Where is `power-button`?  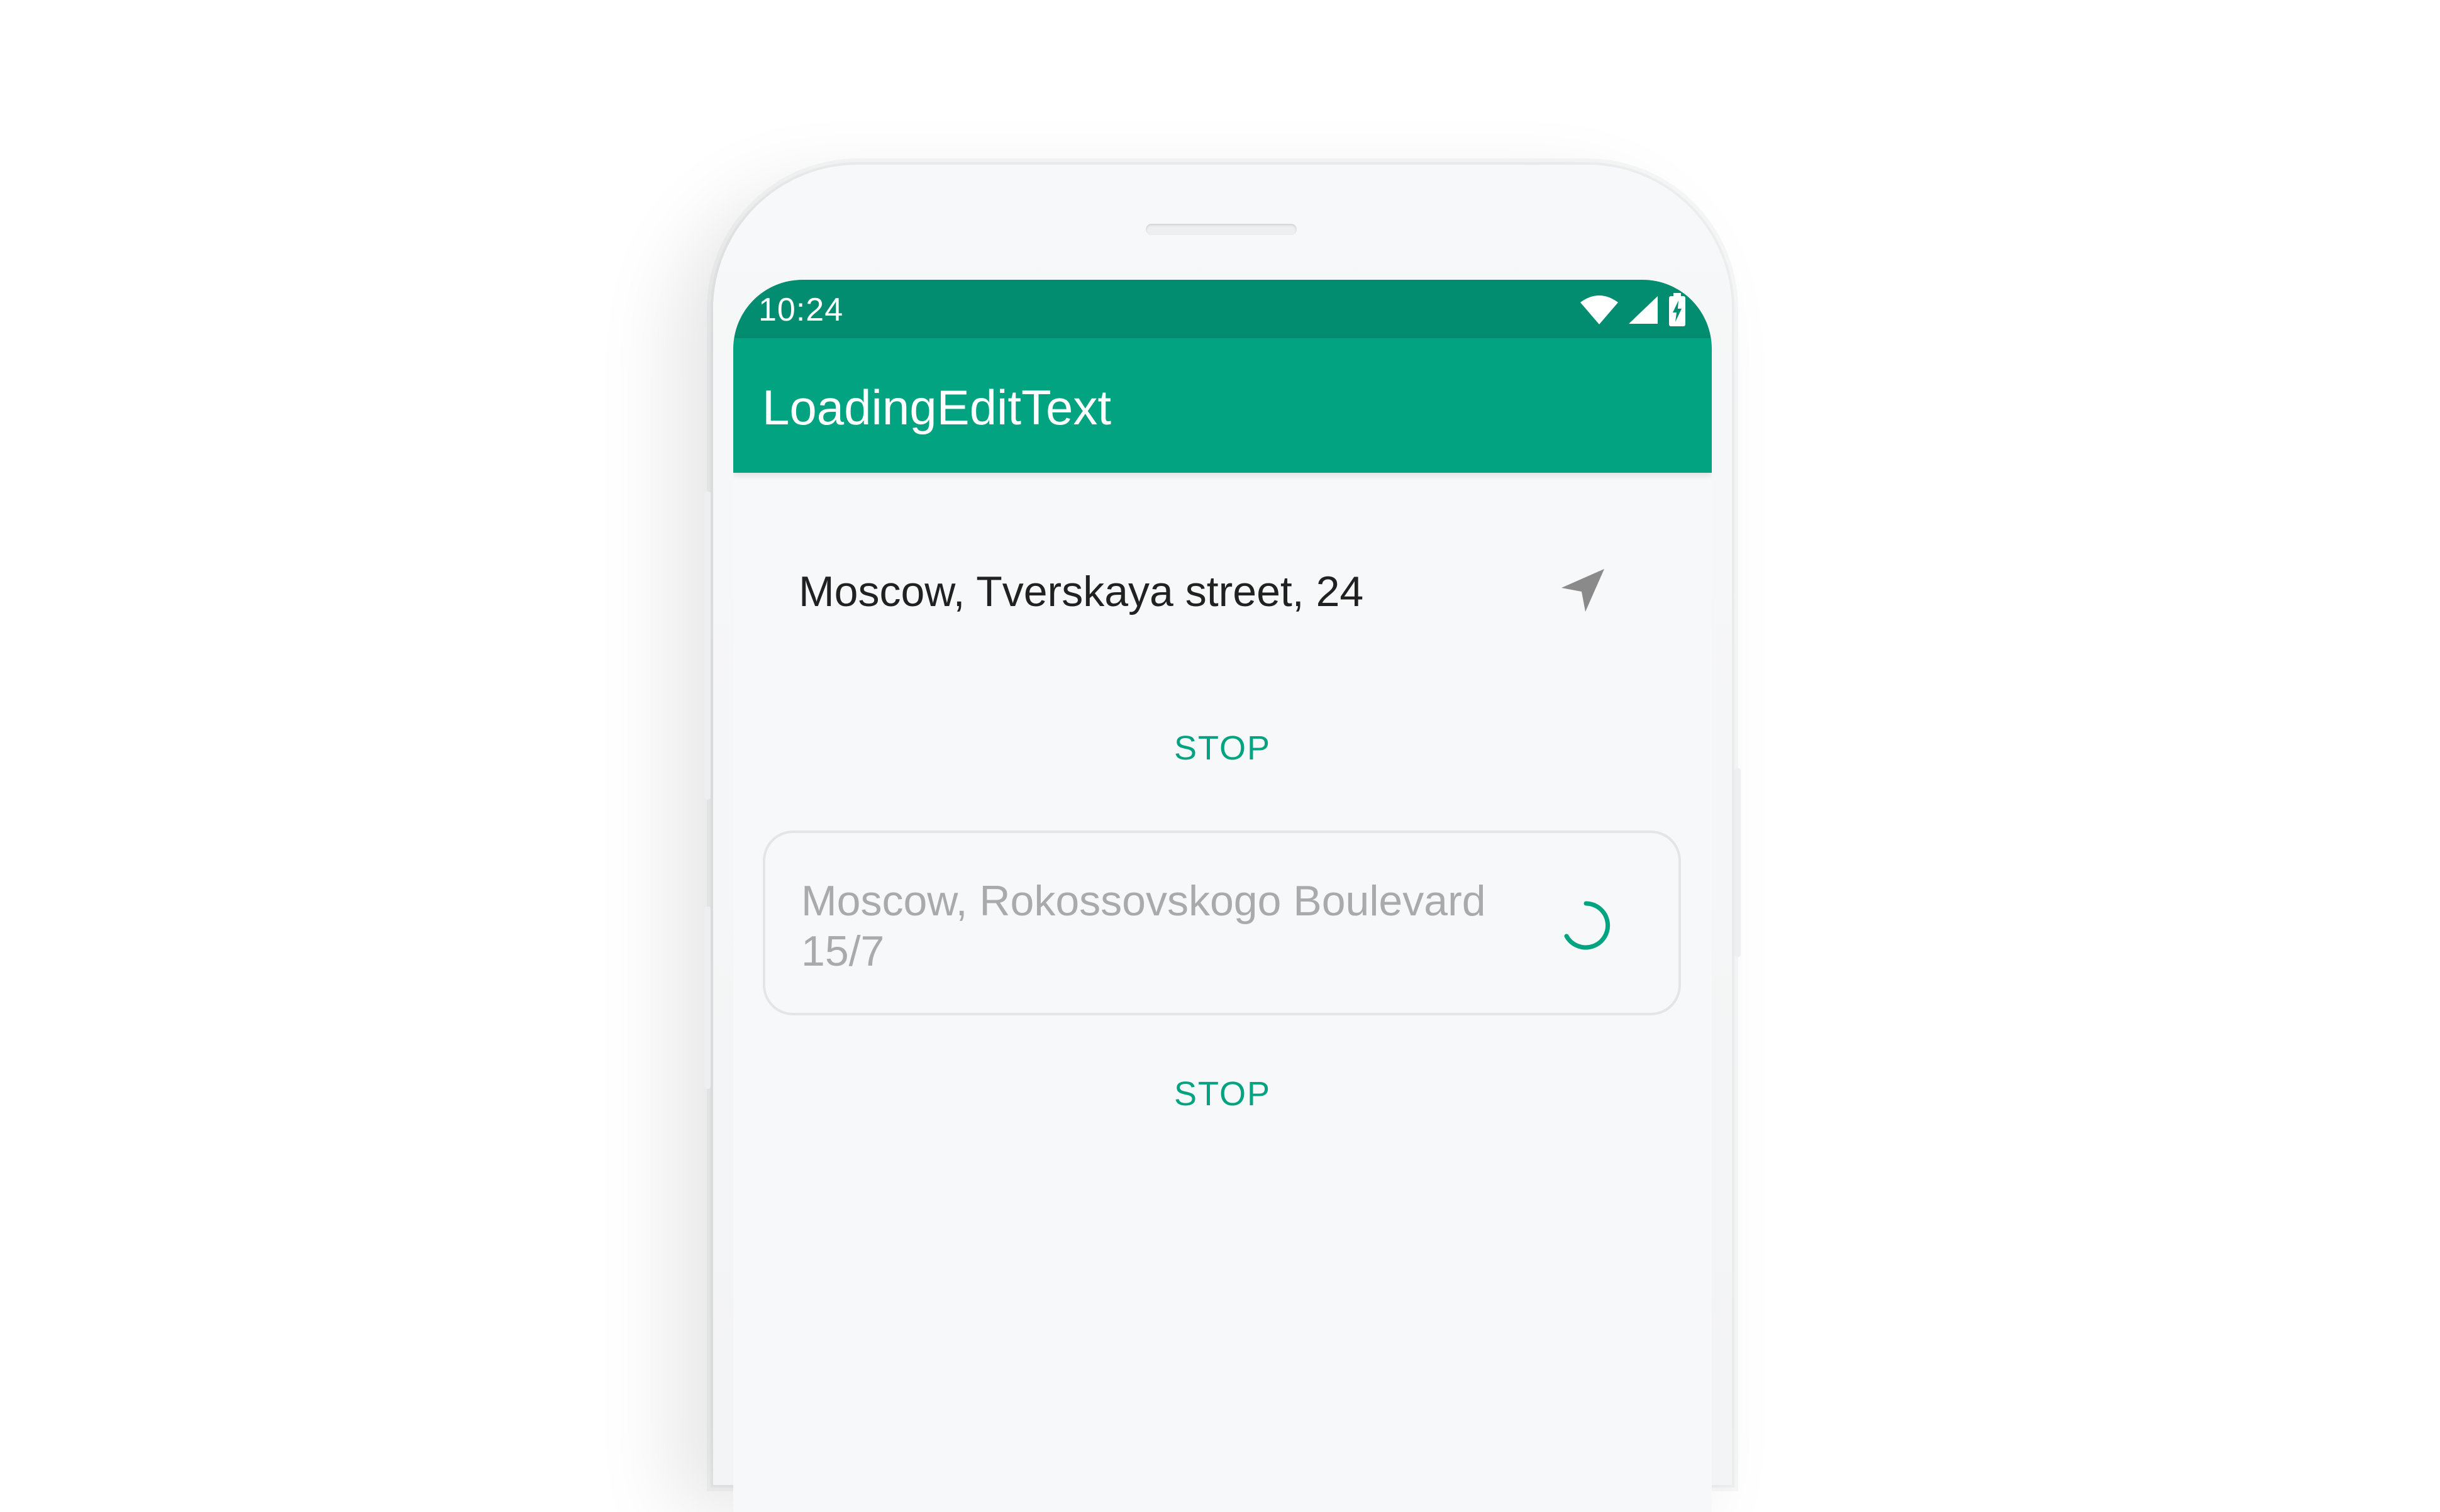
power-button is located at coordinates (1737, 862).